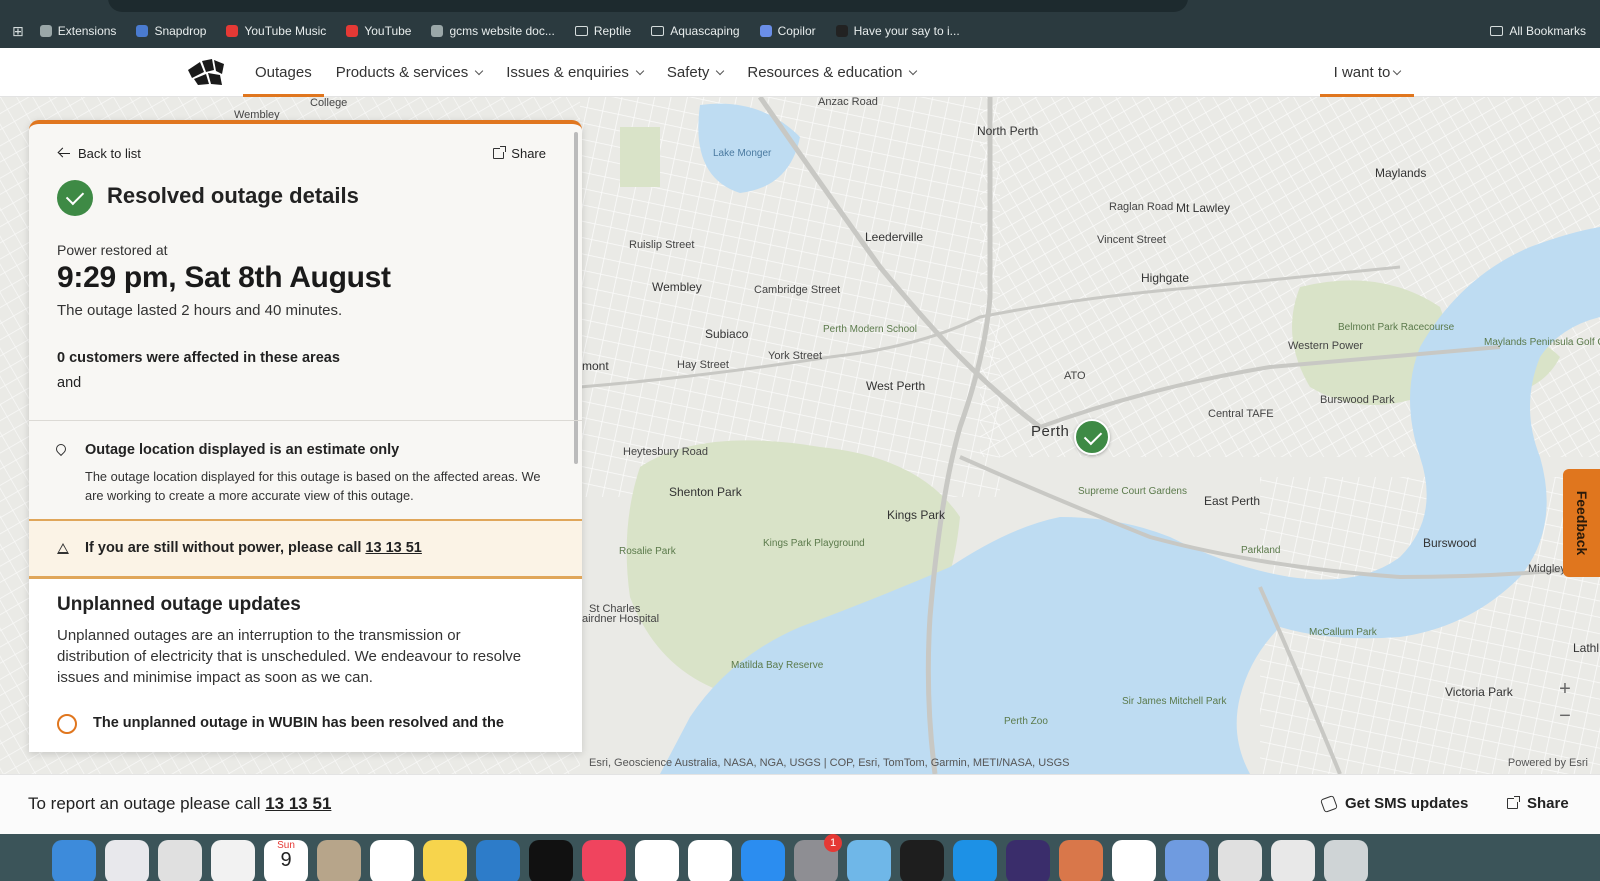 The image size is (1600, 881). I want to click on outage-marker-resolved, so click(1092, 437).